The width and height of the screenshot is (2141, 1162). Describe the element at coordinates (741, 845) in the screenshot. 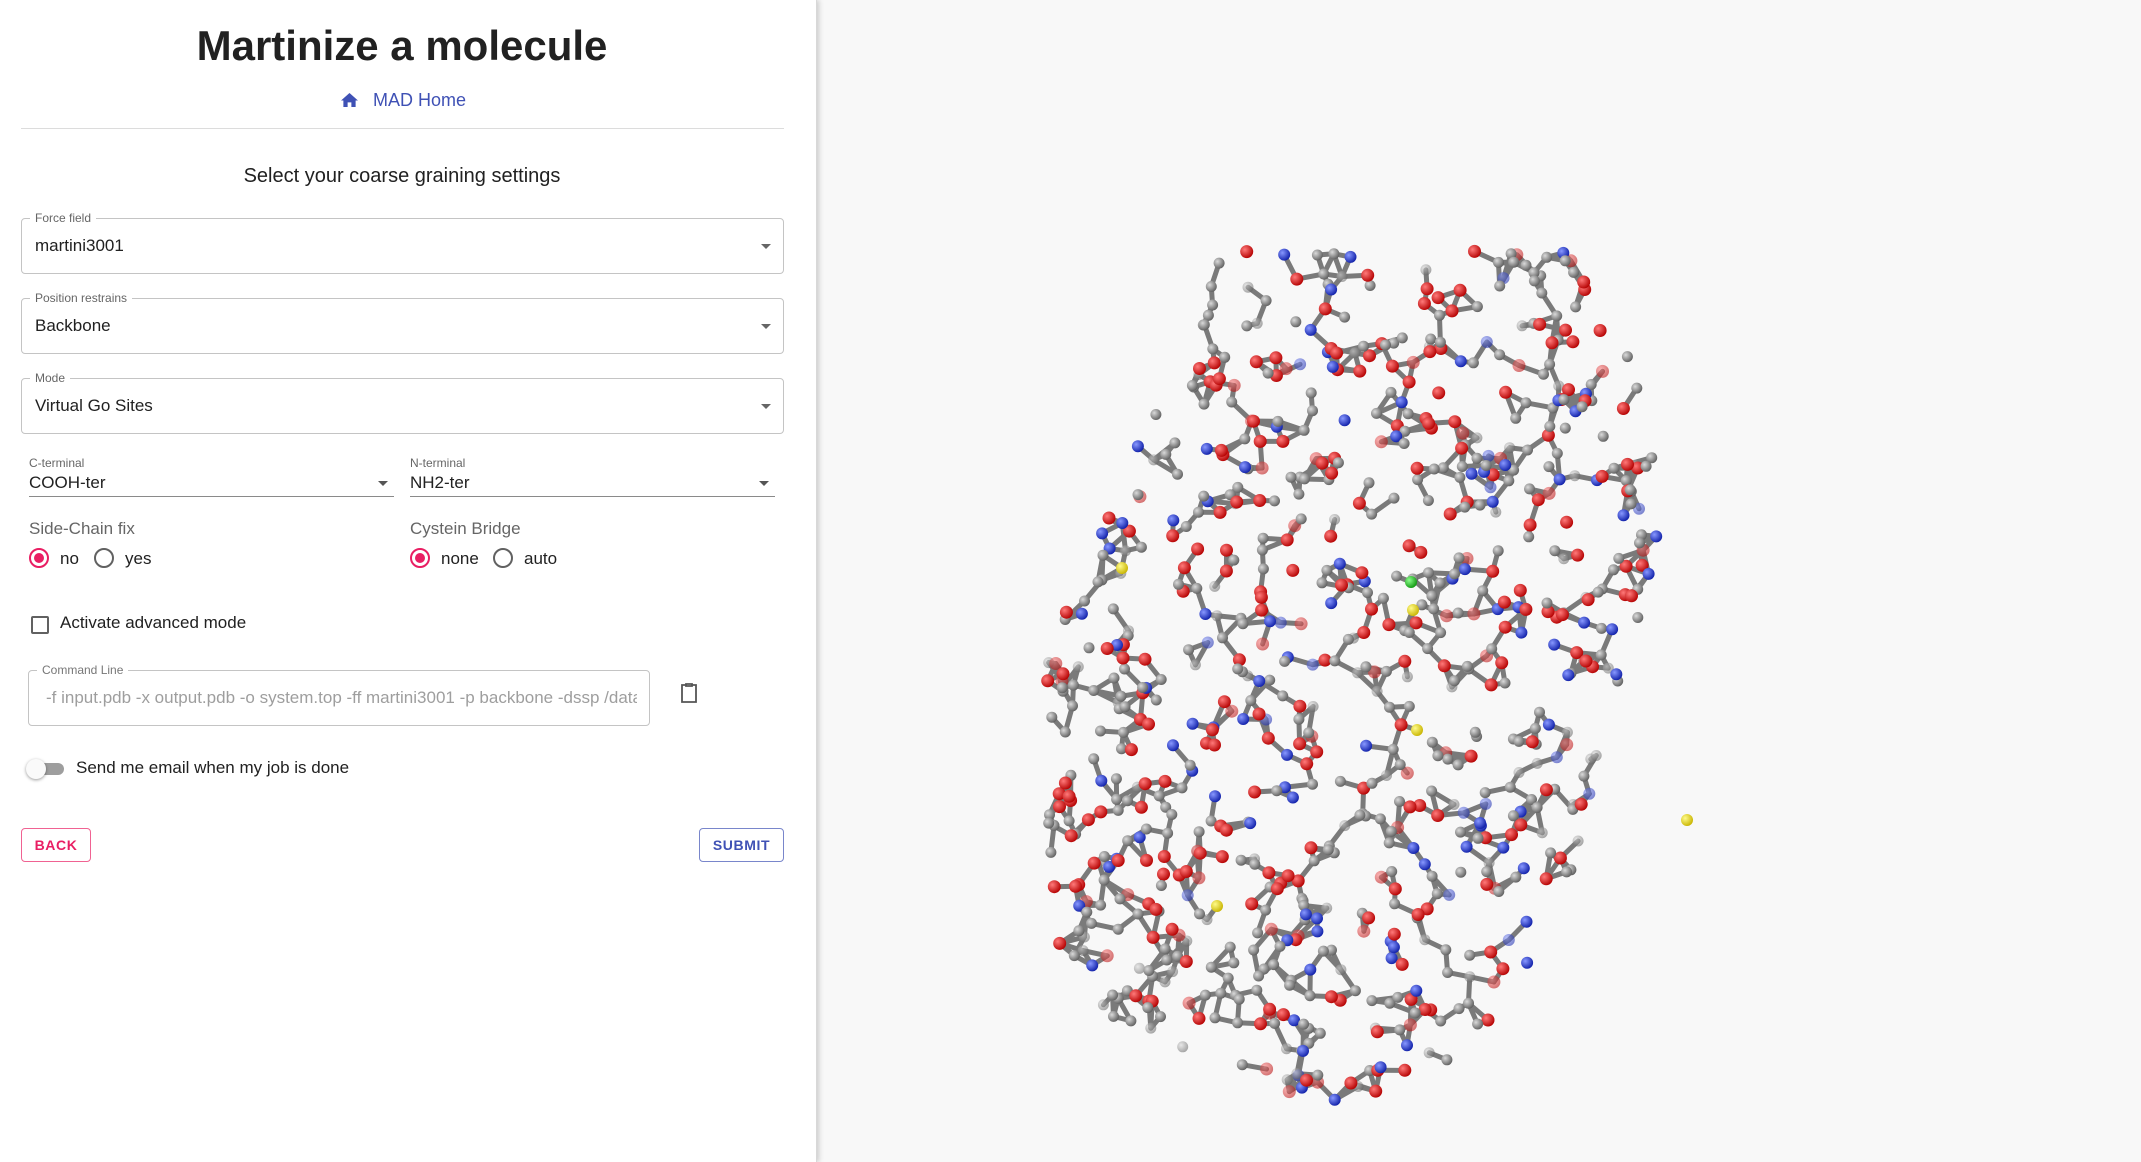

I see `submit-button: SUBMIT` at that location.